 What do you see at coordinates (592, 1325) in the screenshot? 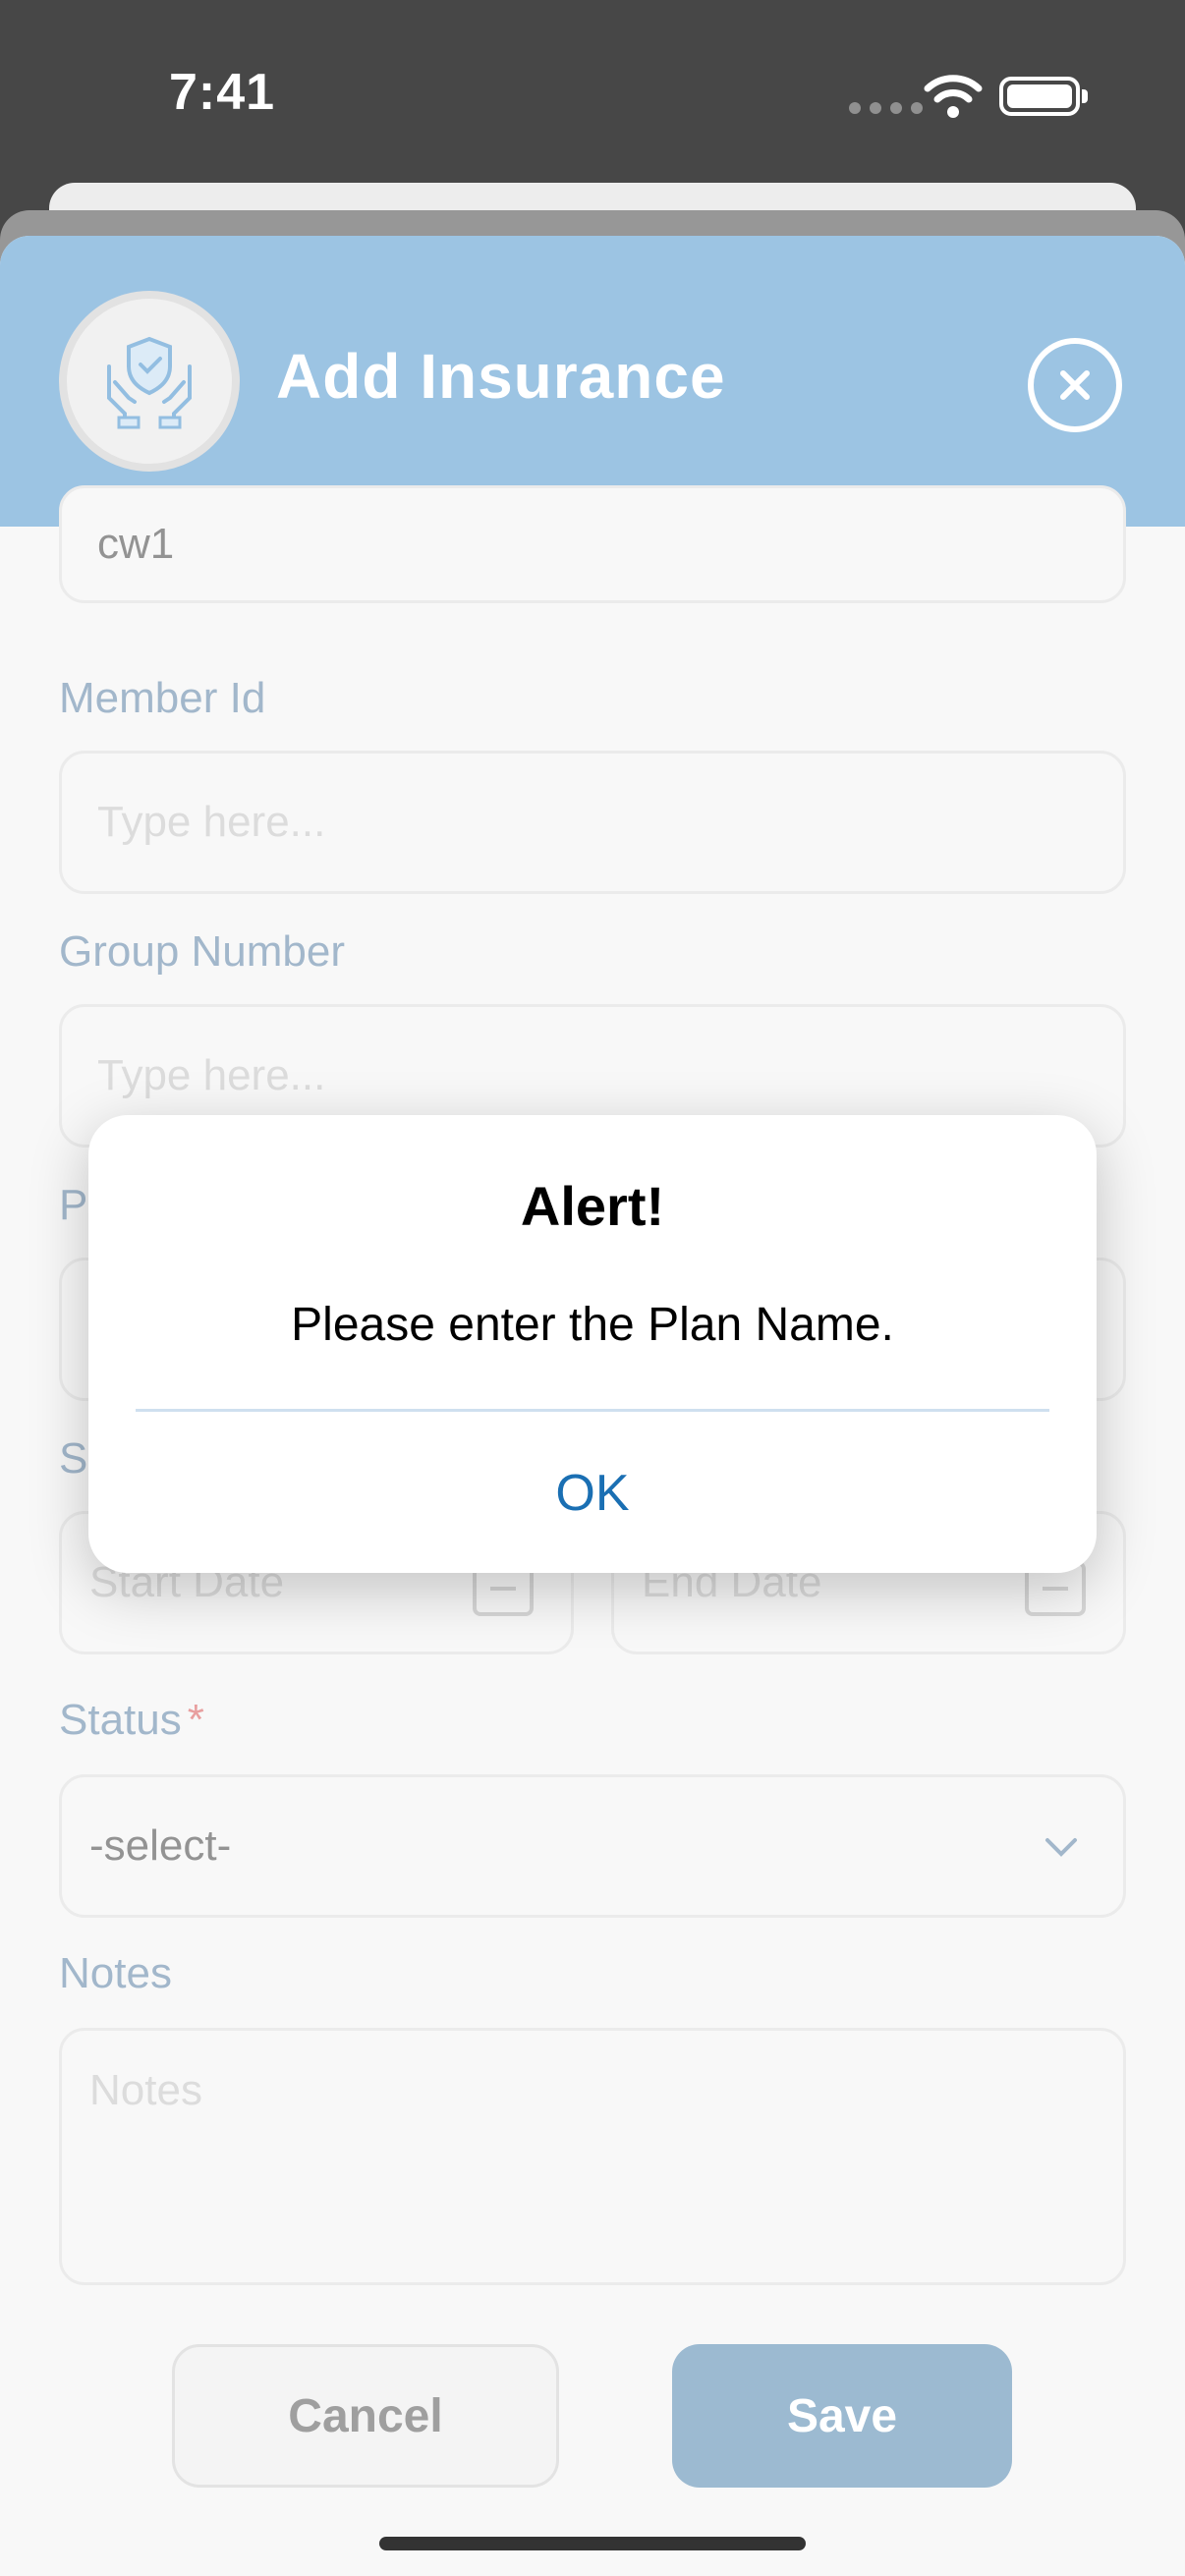
I see `alert-message: Please enter the Plan Name.` at bounding box center [592, 1325].